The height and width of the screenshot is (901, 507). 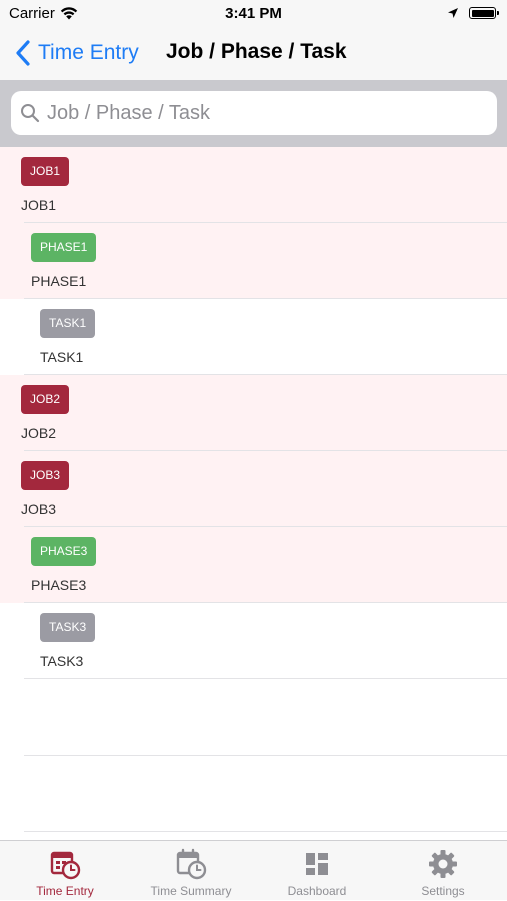 I want to click on list-item-task3: TASK3 TASK3, so click(x=253, y=641).